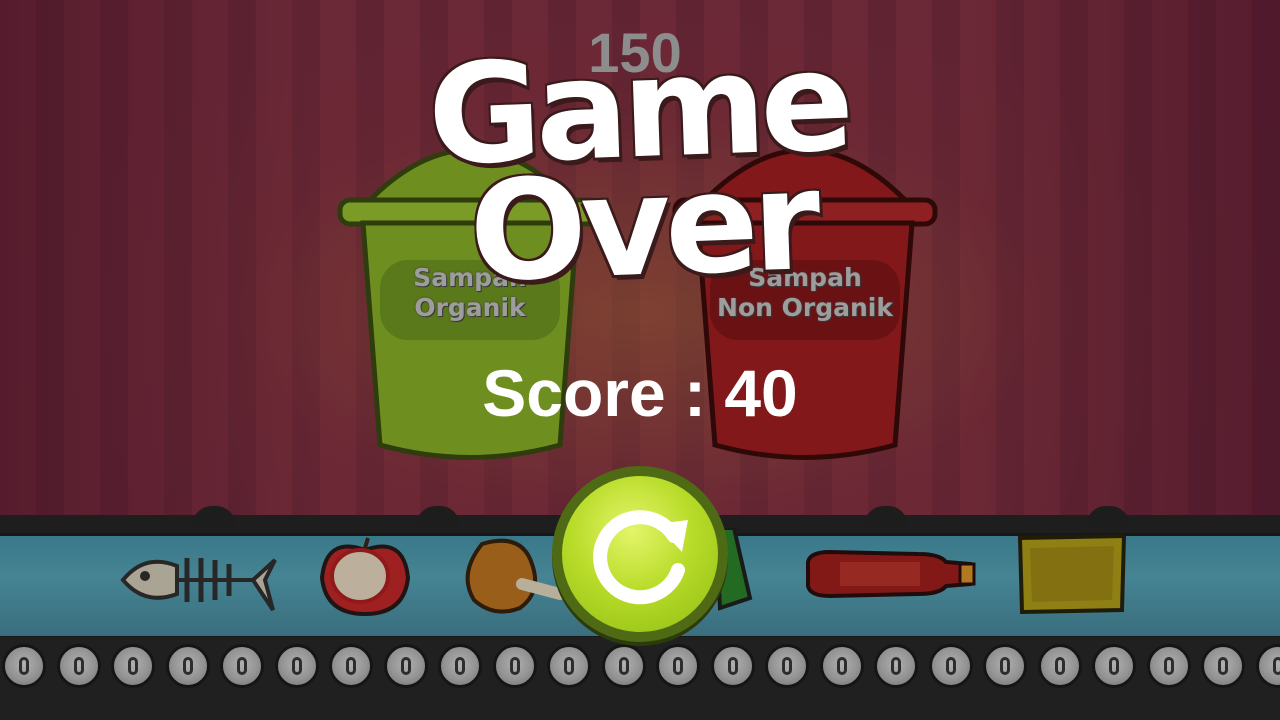 This screenshot has width=1280, height=720. I want to click on restart-button, so click(640, 554).